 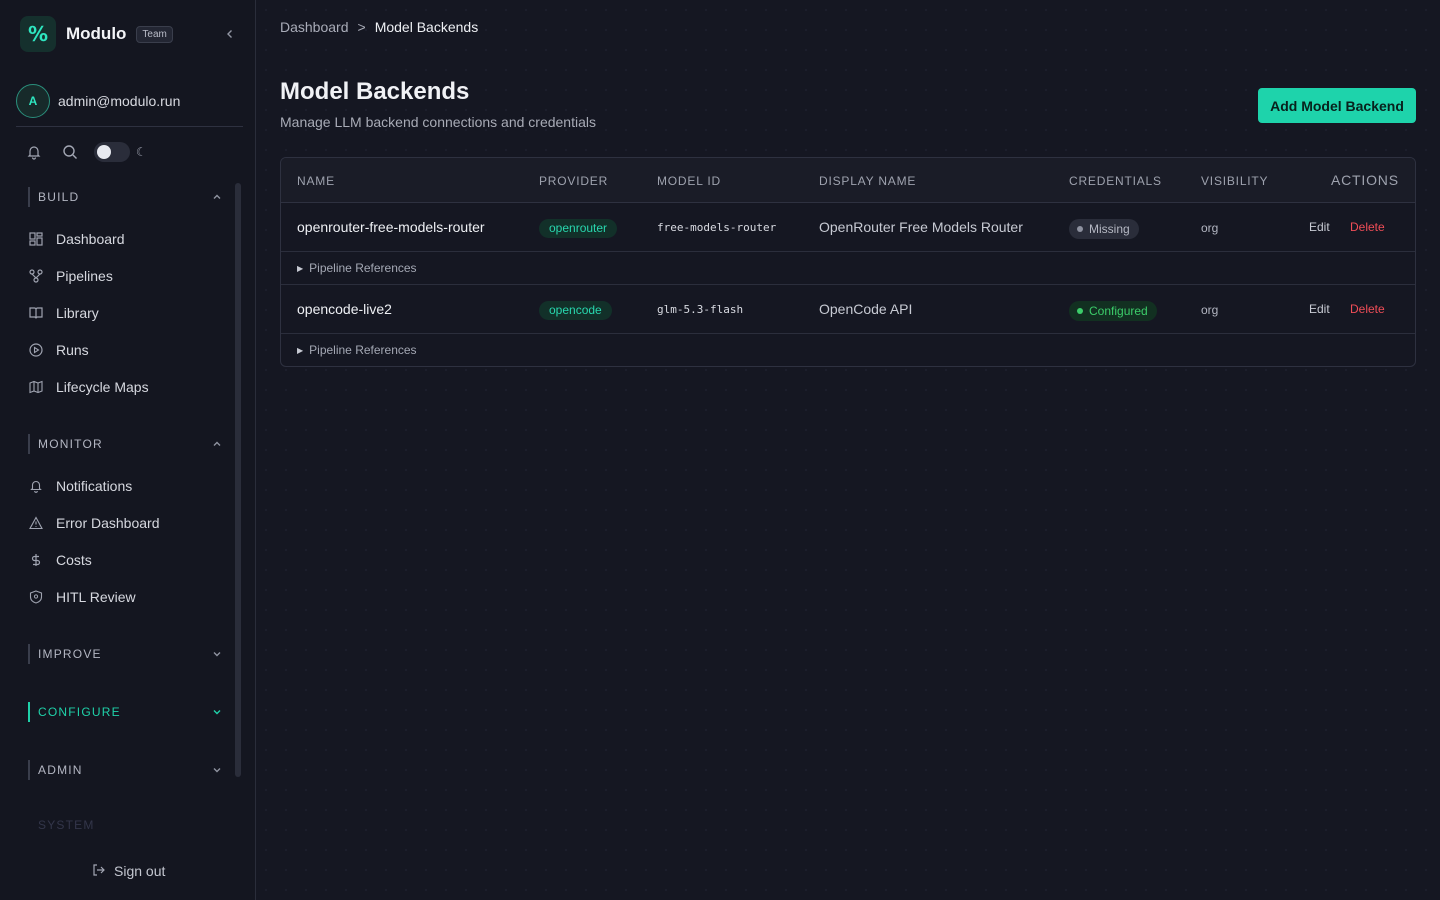 I want to click on column-header-provider: PROVIDER, so click(x=574, y=181).